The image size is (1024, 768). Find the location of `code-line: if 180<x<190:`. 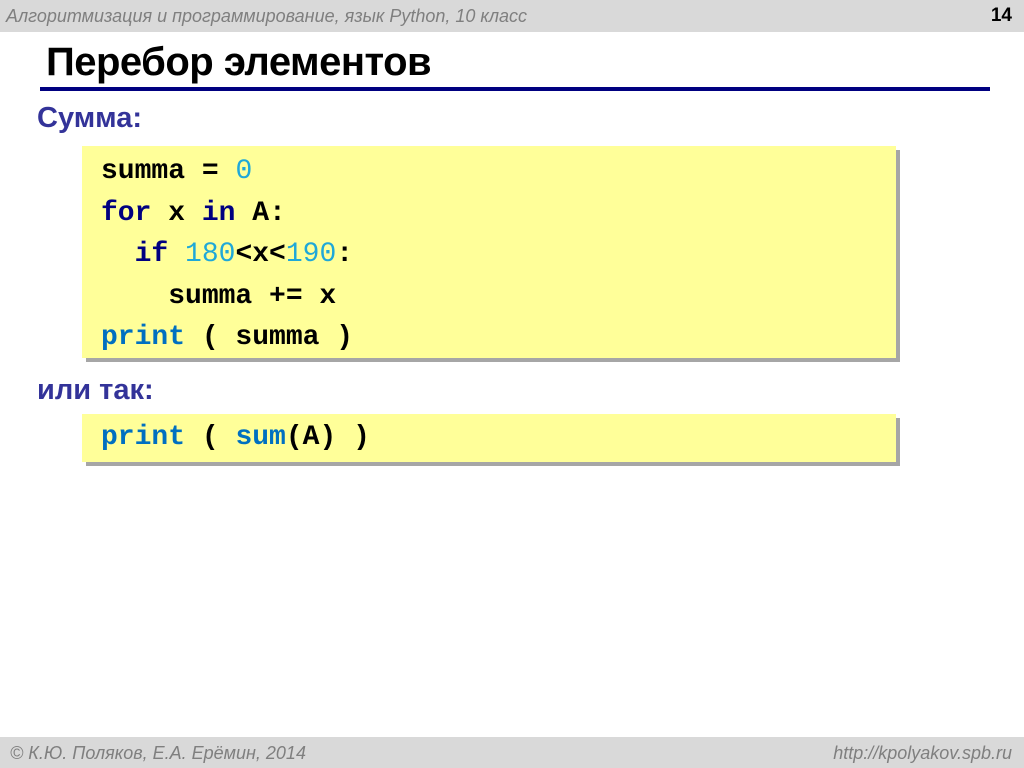

code-line: if 180<x<190: is located at coordinates (227, 259).